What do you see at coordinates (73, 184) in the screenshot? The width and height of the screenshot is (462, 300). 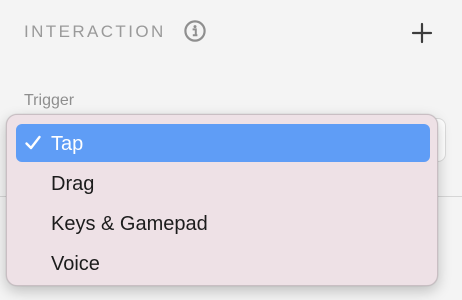 I see `menu-item-label: Drag` at bounding box center [73, 184].